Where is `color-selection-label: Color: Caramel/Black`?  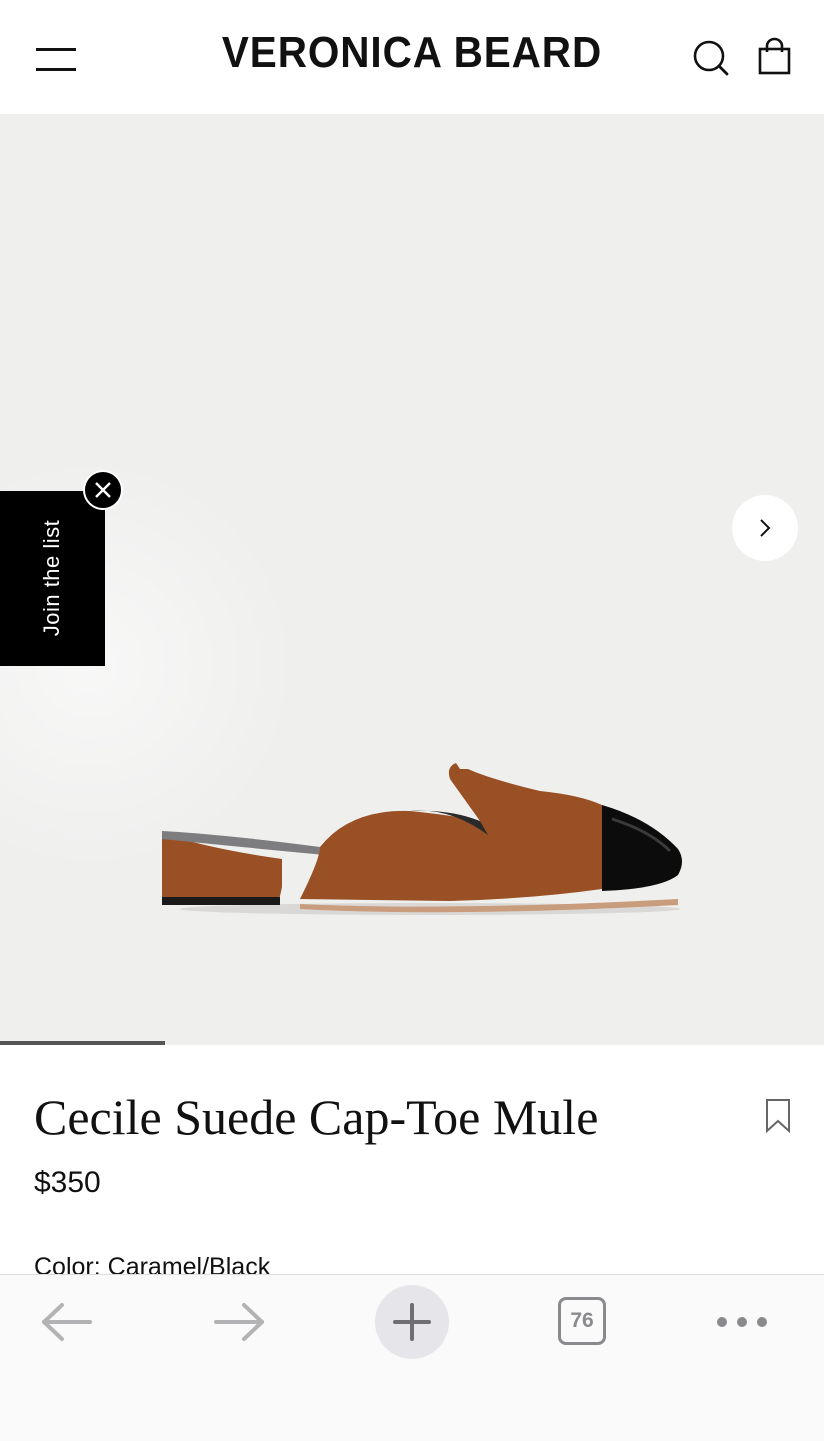 color-selection-label: Color: Caramel/Black is located at coordinates (152, 1262).